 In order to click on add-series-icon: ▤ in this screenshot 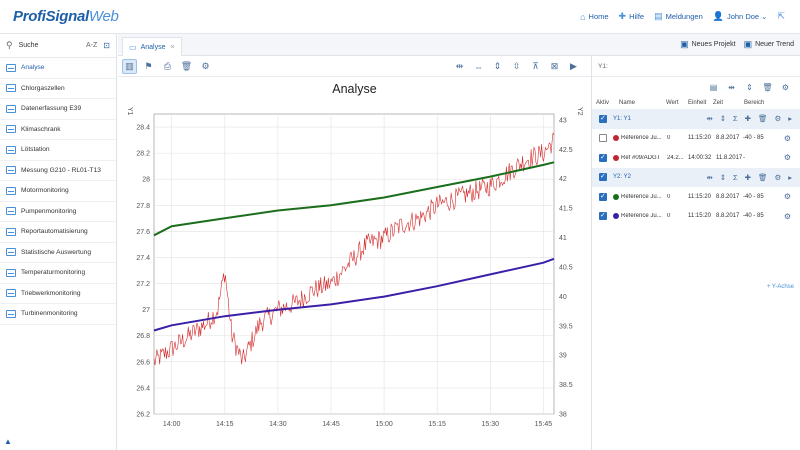, I will do `click(713, 87)`.